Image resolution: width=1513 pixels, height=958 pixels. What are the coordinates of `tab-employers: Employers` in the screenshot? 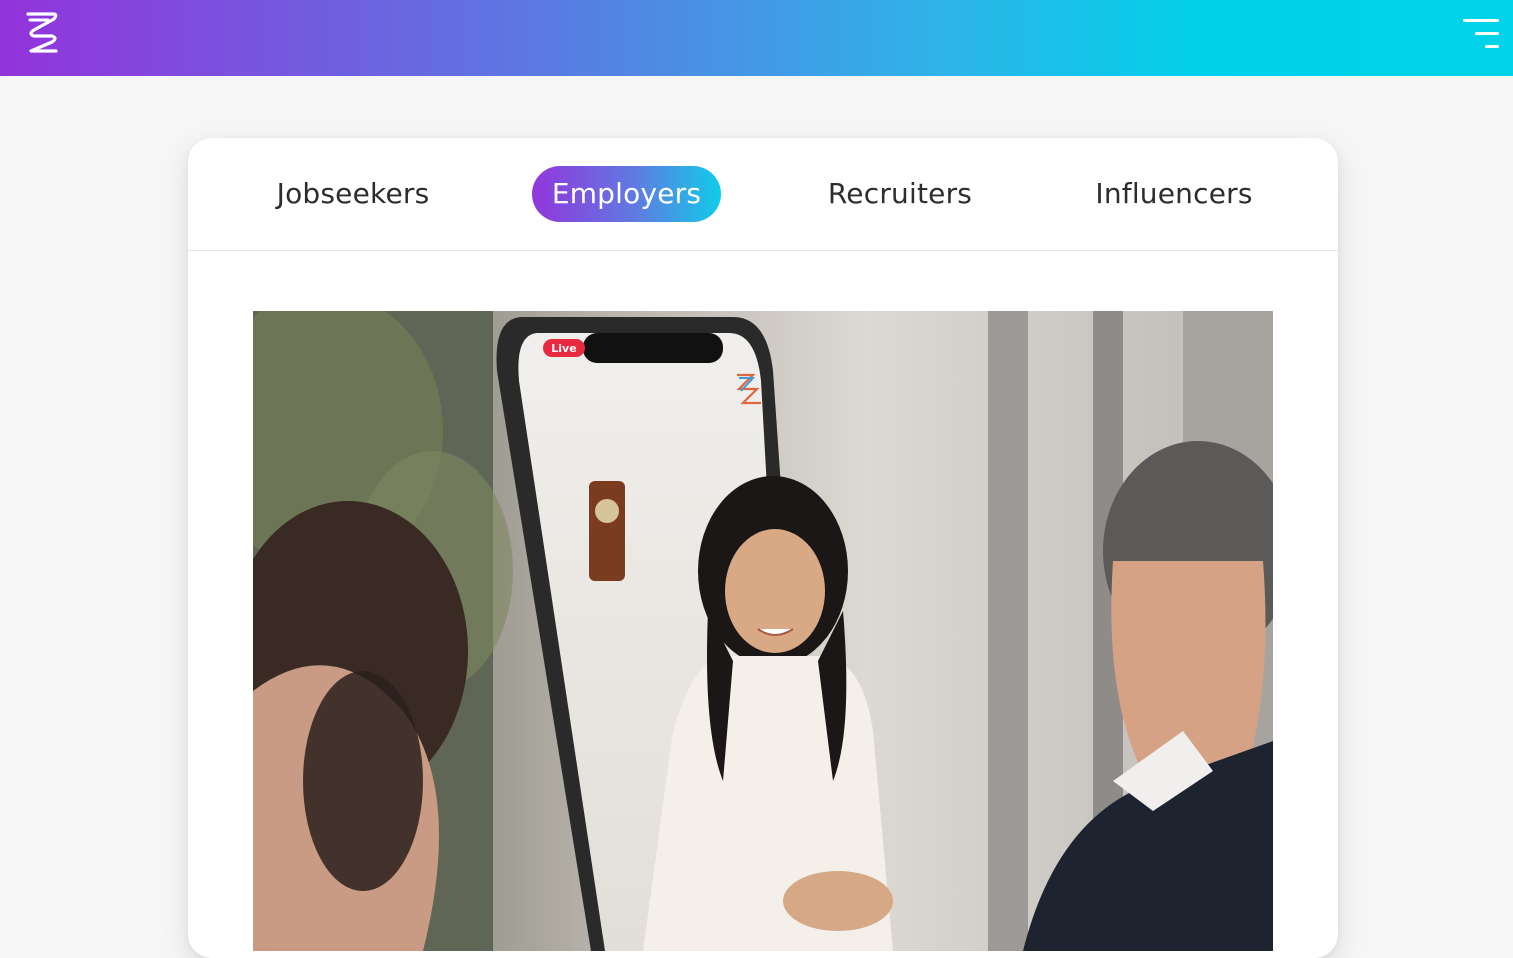 It's located at (626, 194).